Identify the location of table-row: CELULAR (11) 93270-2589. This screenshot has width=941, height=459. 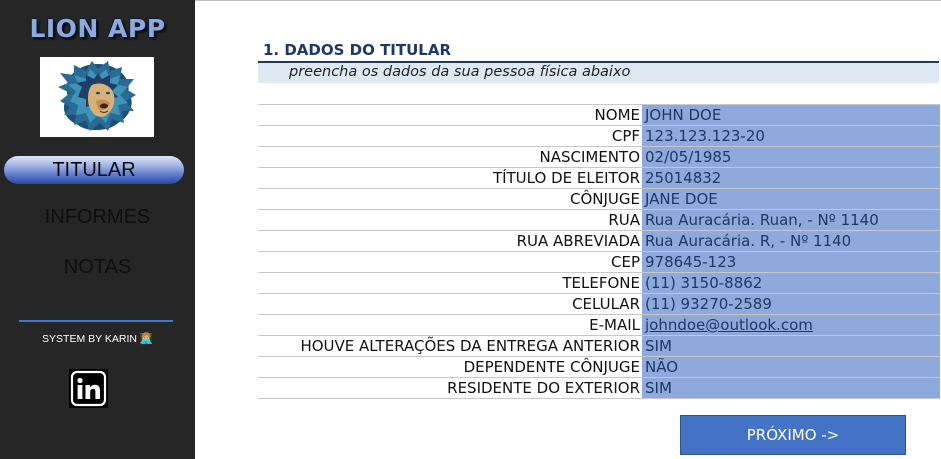
(599, 304).